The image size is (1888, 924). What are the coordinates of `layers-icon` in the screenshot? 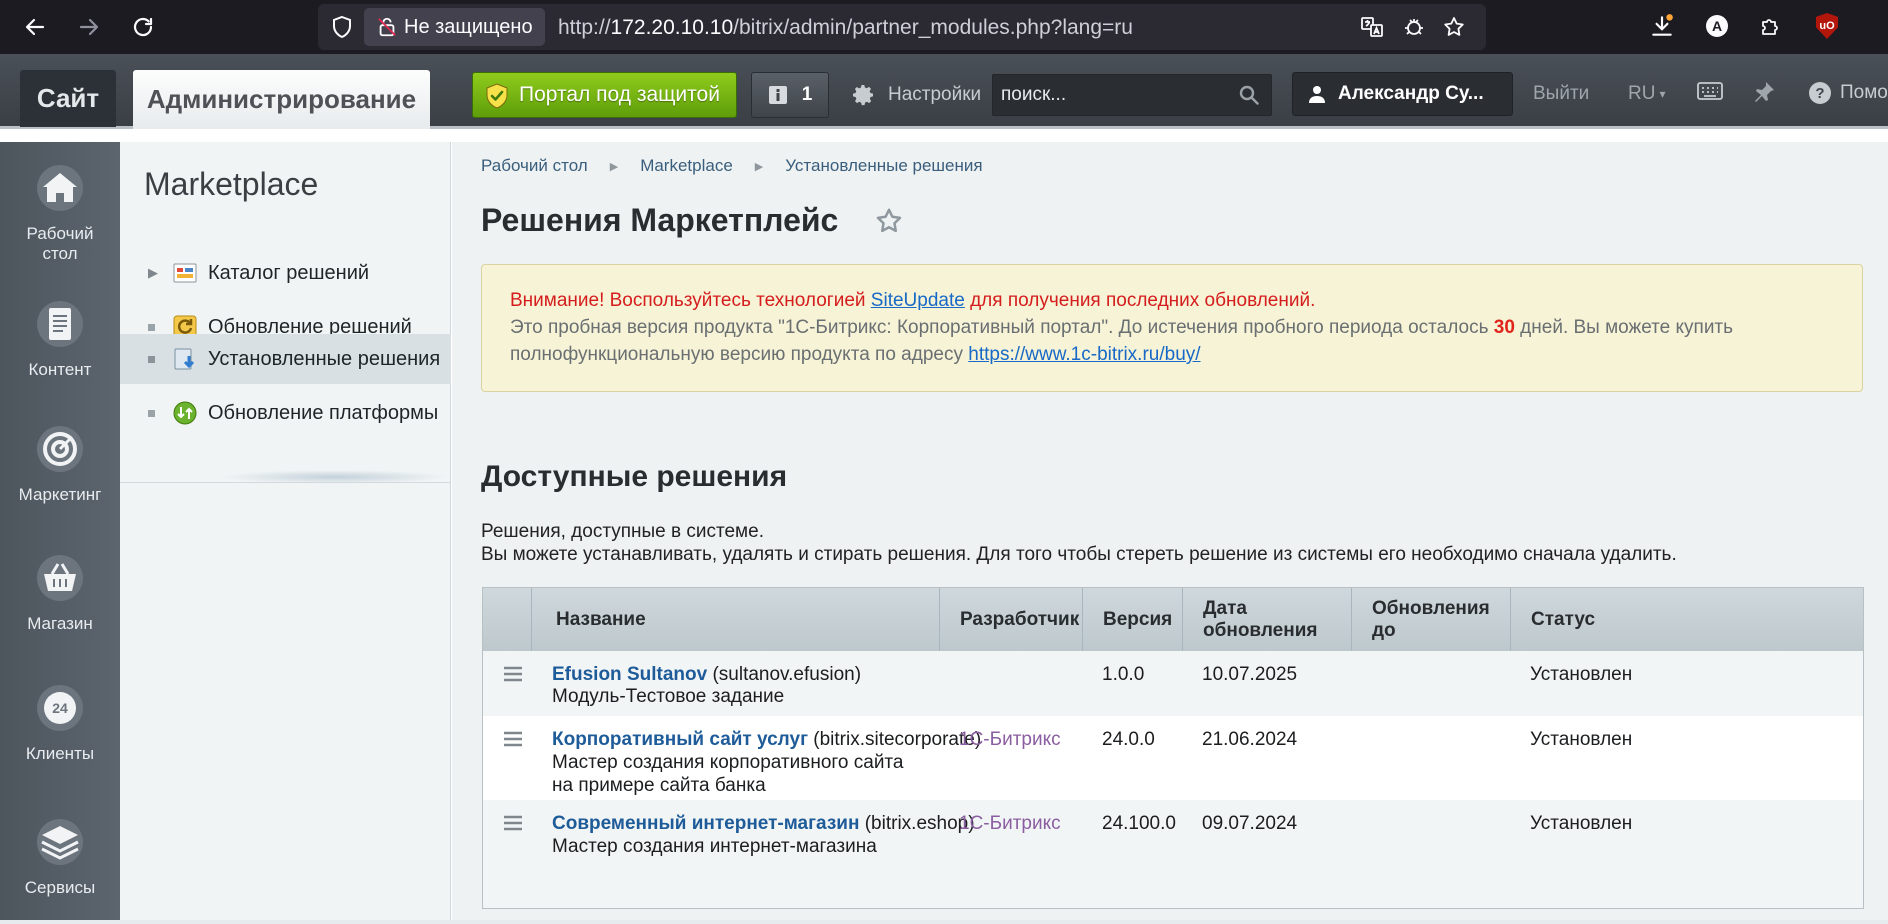 It's located at (60, 842).